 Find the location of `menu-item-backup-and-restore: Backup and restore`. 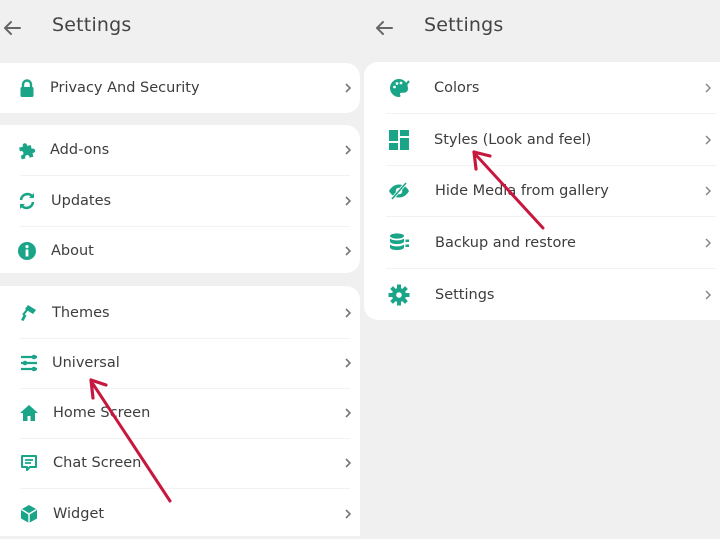

menu-item-backup-and-restore: Backup and restore is located at coordinates (542, 243).